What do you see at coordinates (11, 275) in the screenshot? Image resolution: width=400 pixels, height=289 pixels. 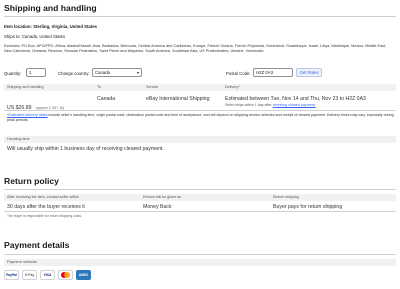 I see `paypal-icon: PayPal` at bounding box center [11, 275].